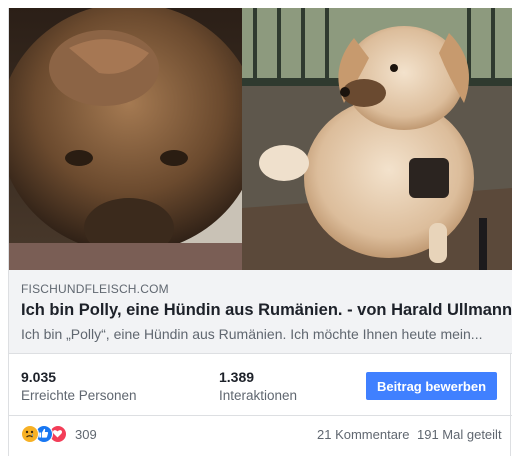 This screenshot has width=523, height=456. Describe the element at coordinates (237, 377) in the screenshot. I see `engagement-value: 1.389` at that location.